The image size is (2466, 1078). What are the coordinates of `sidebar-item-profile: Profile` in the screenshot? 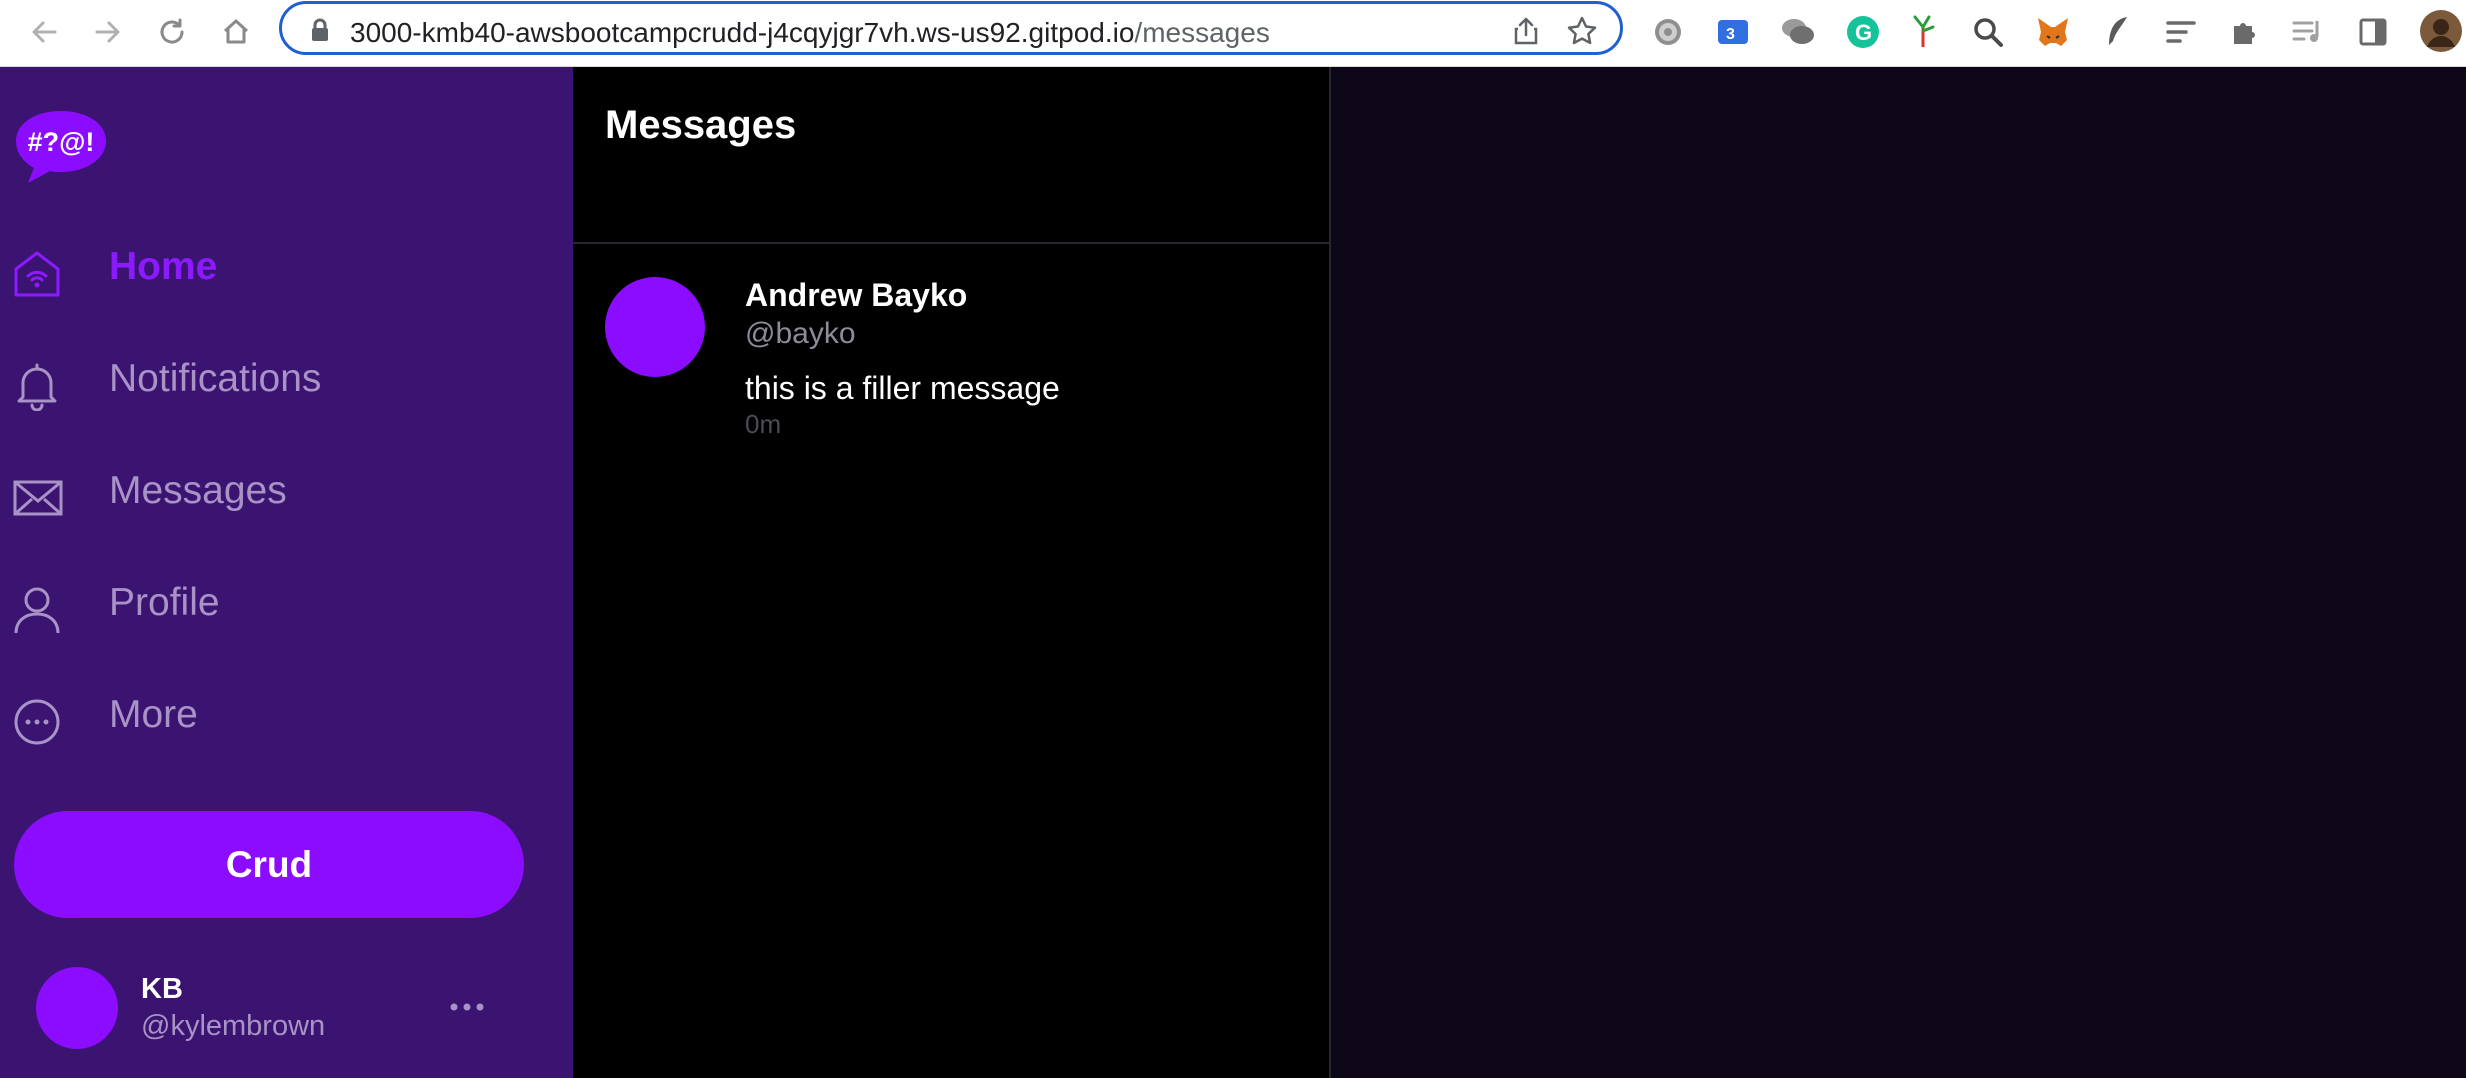 It's located at (280, 605).